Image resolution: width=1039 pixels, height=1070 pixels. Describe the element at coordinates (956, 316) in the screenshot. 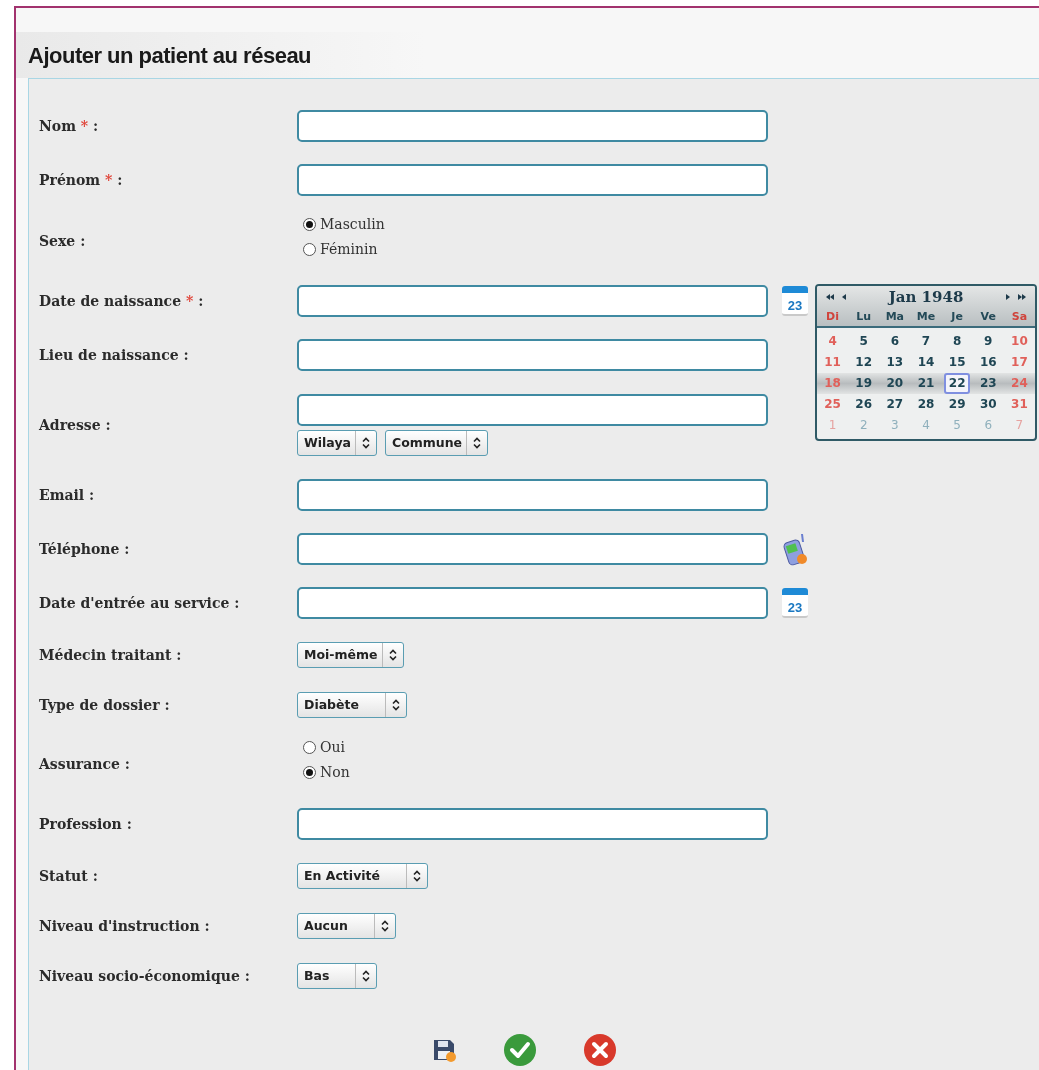

I see `weekday-header: Je` at that location.